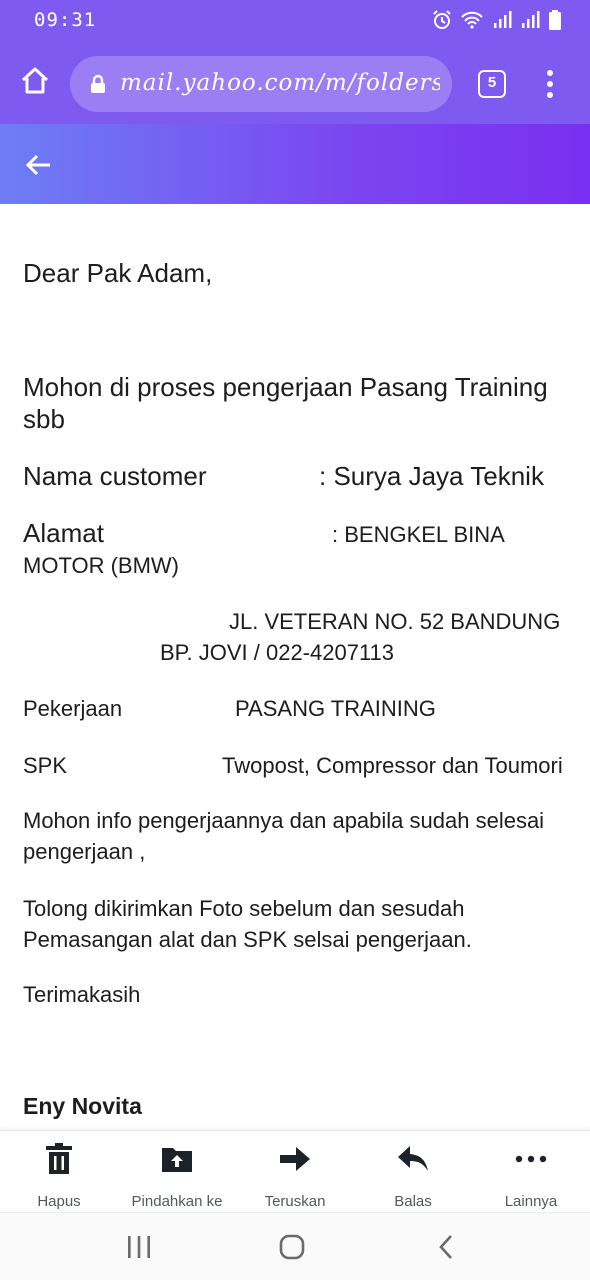 The height and width of the screenshot is (1280, 590). I want to click on move-to-button: Pindahkan ke, so click(177, 1175).